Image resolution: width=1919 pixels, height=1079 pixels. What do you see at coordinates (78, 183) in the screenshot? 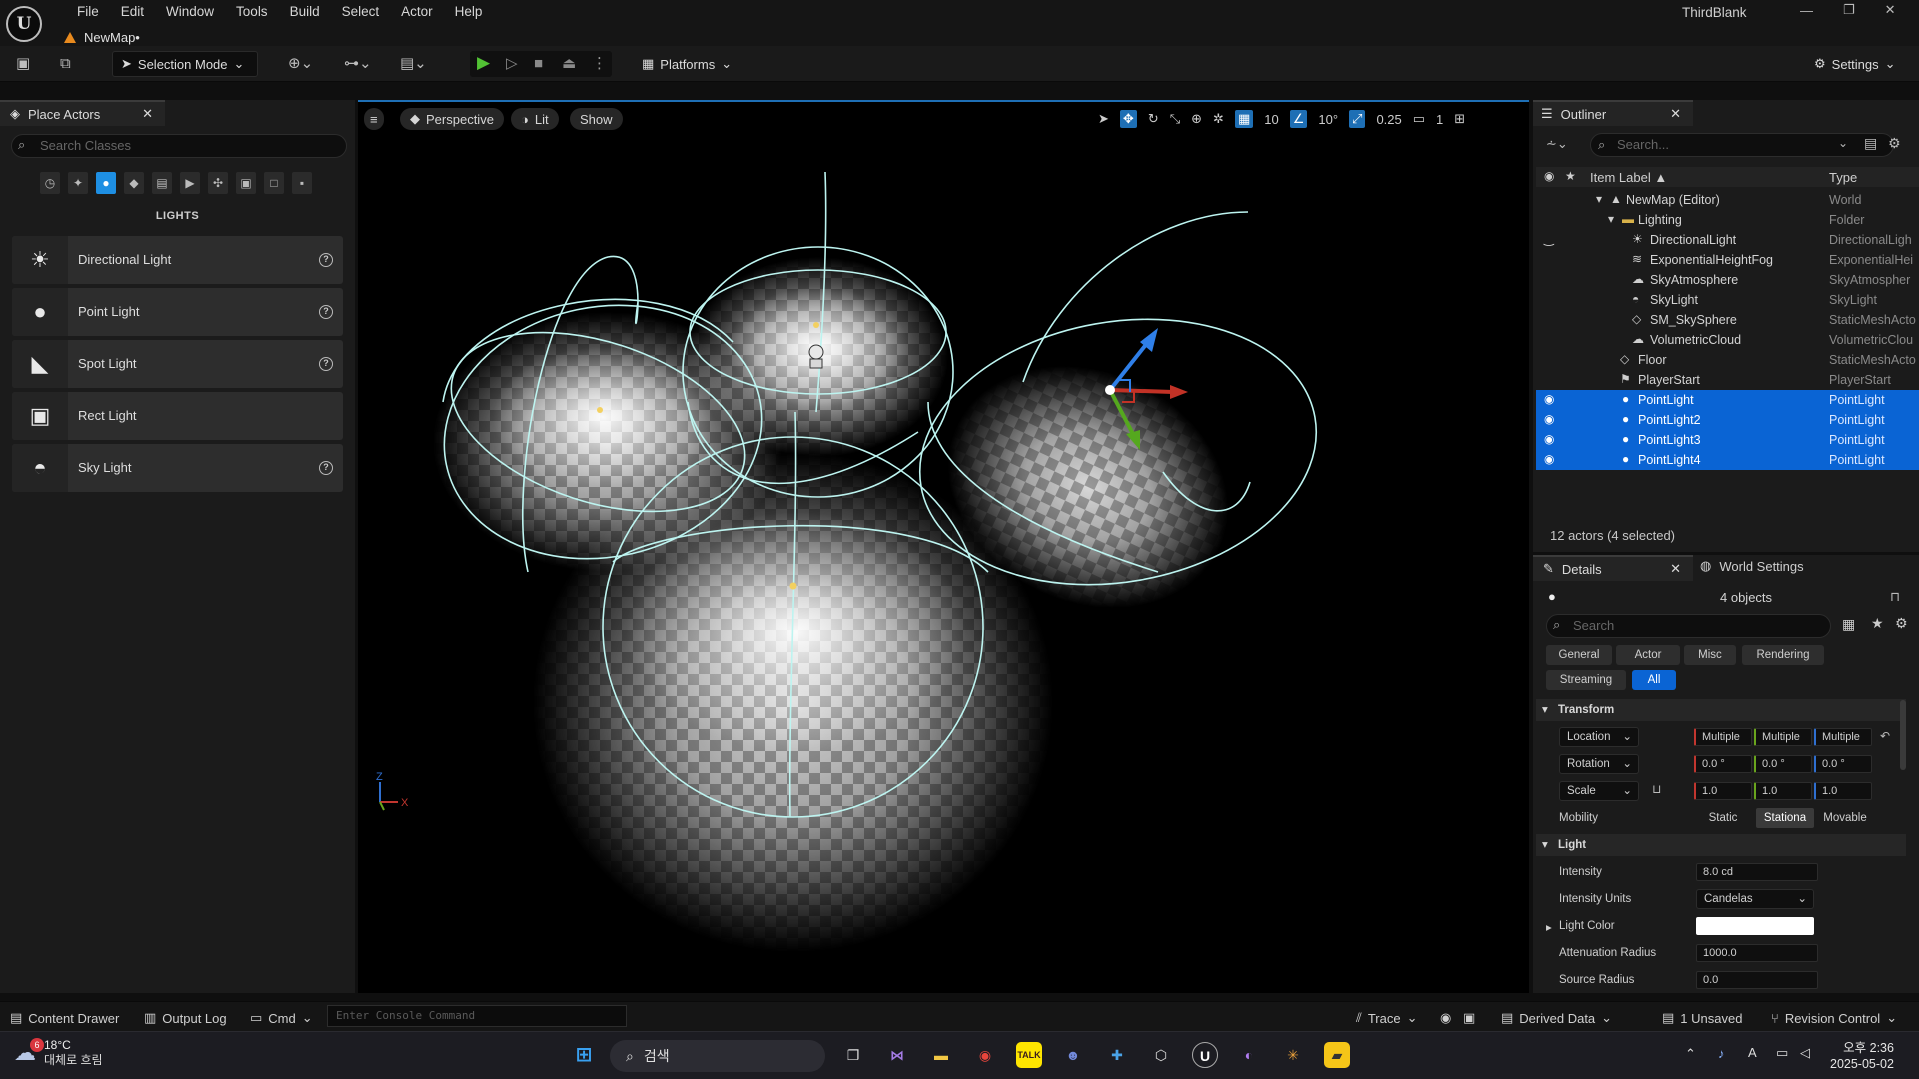
I see `basic-icon: ✦` at bounding box center [78, 183].